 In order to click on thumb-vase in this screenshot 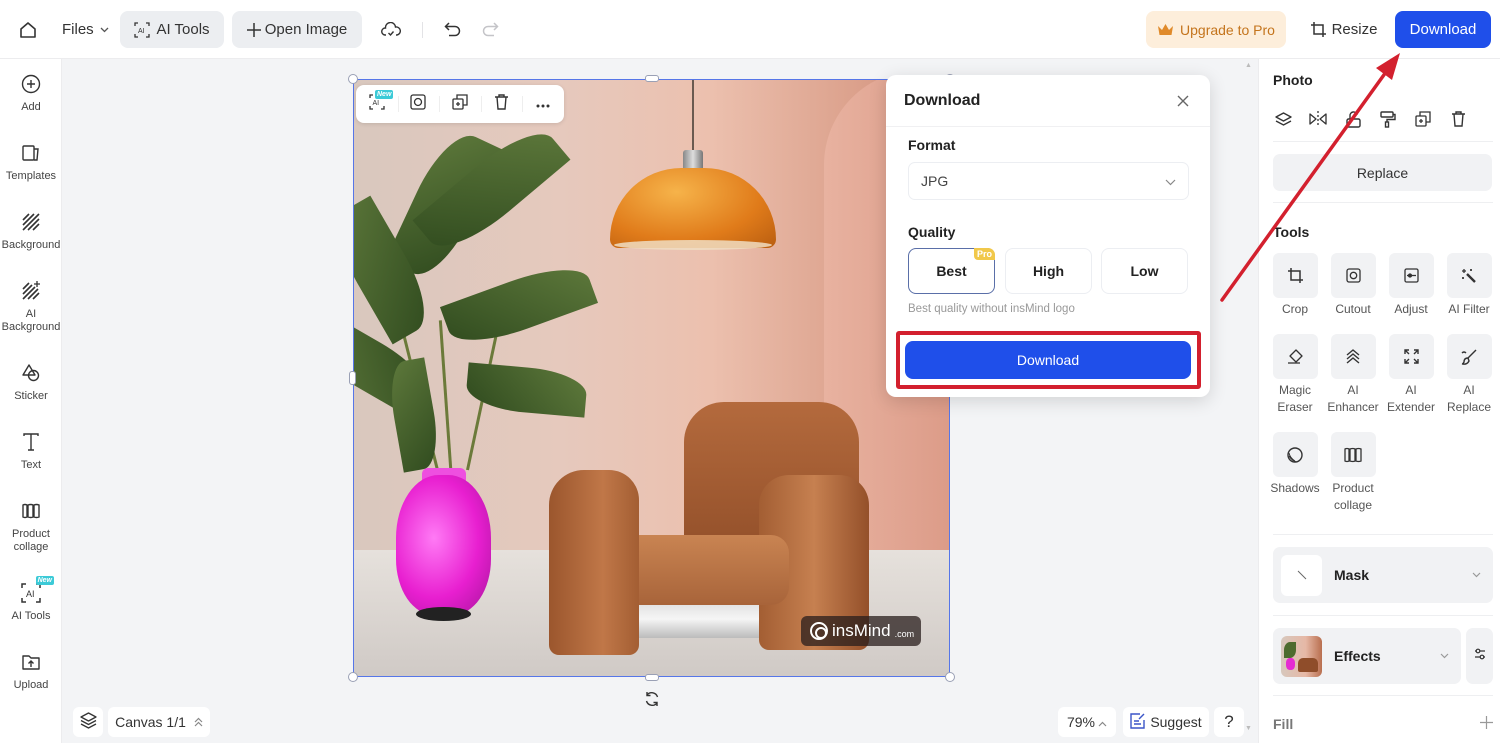, I will do `click(1290, 663)`.